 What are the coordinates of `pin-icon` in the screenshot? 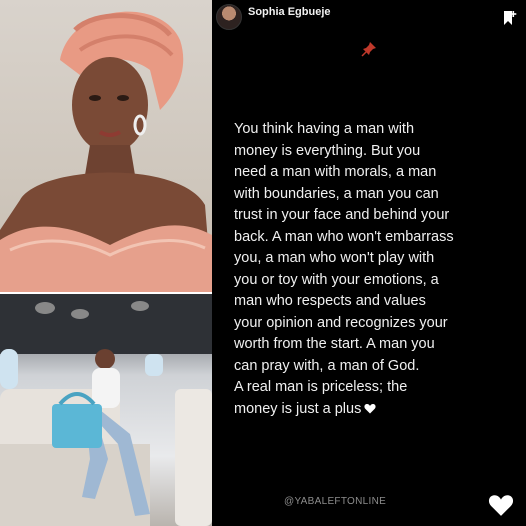 It's located at (368, 49).